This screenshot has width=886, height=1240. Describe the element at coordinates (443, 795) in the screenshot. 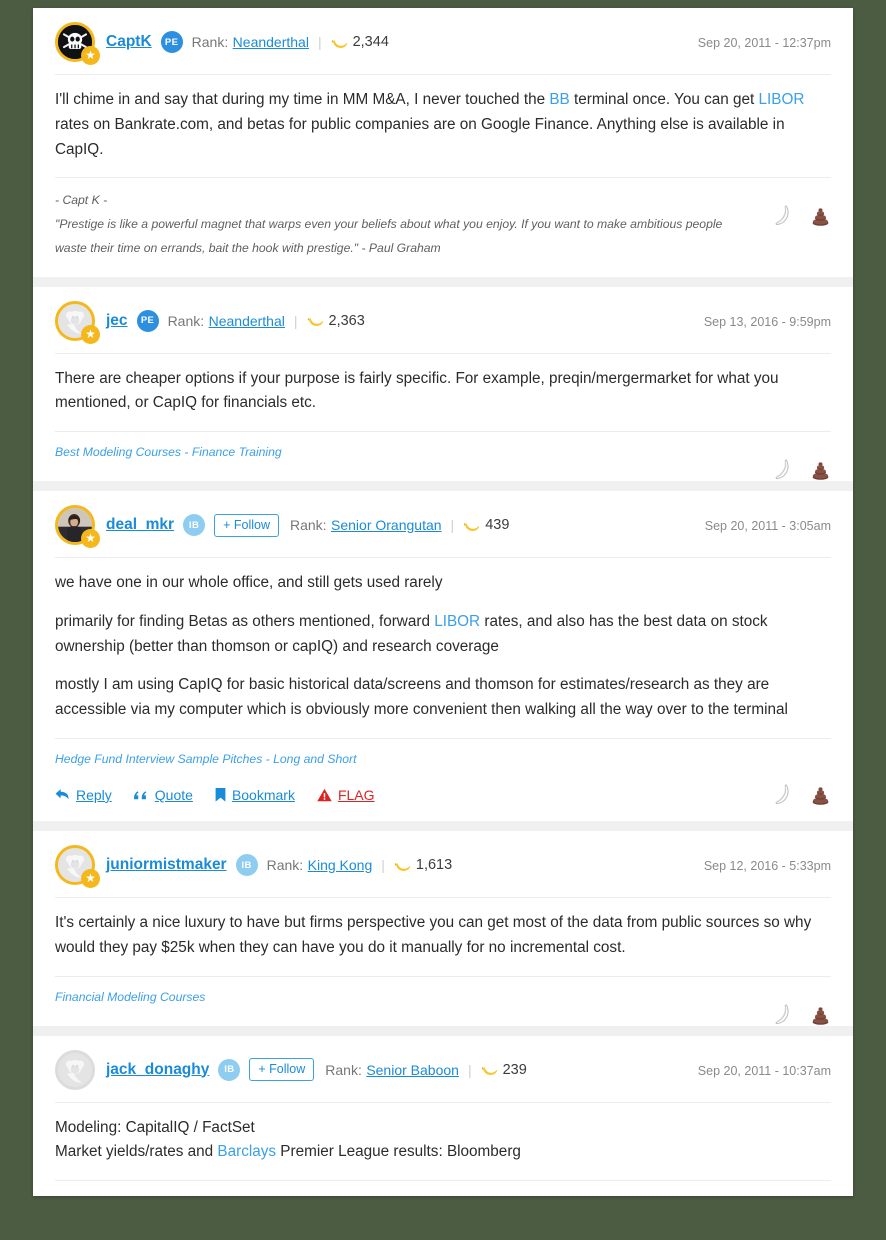

I see `post-actions: Reply Quote Bookmark FLAG` at that location.